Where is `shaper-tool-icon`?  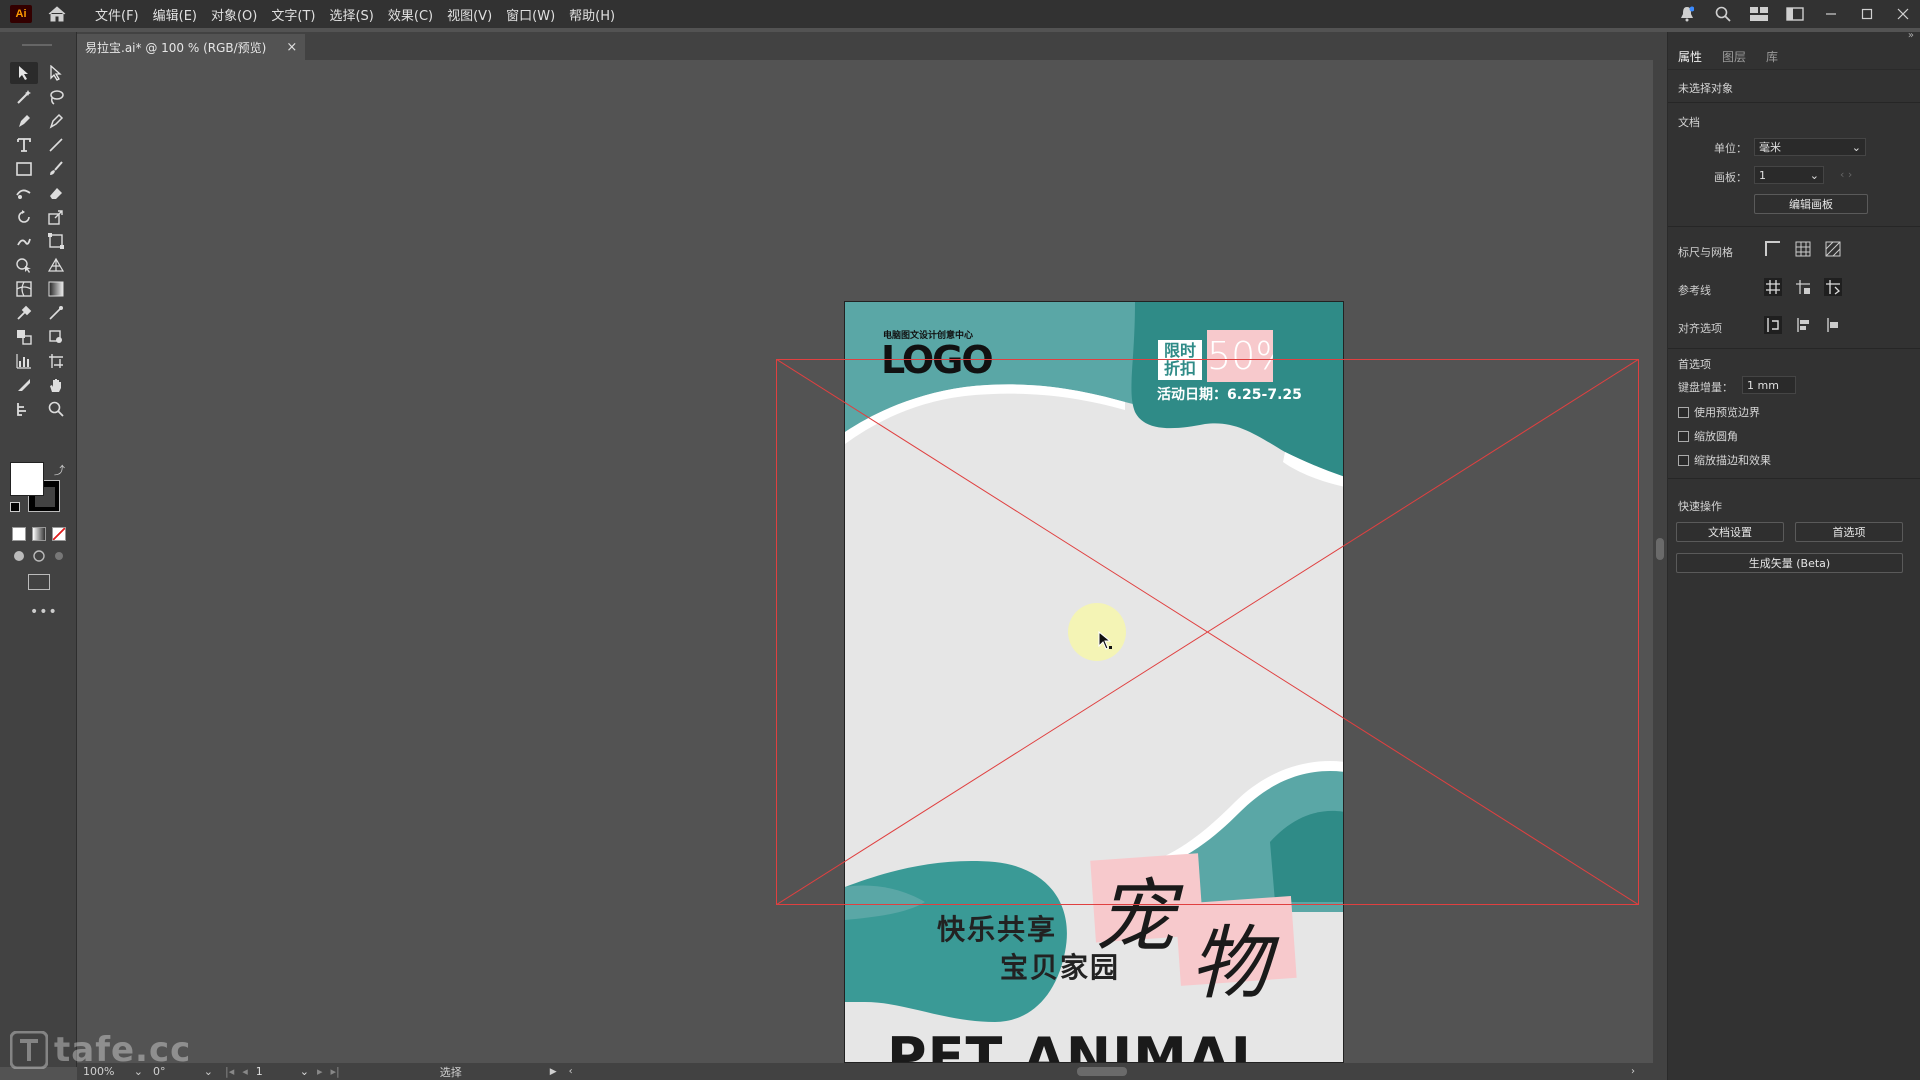 shaper-tool-icon is located at coordinates (24, 193).